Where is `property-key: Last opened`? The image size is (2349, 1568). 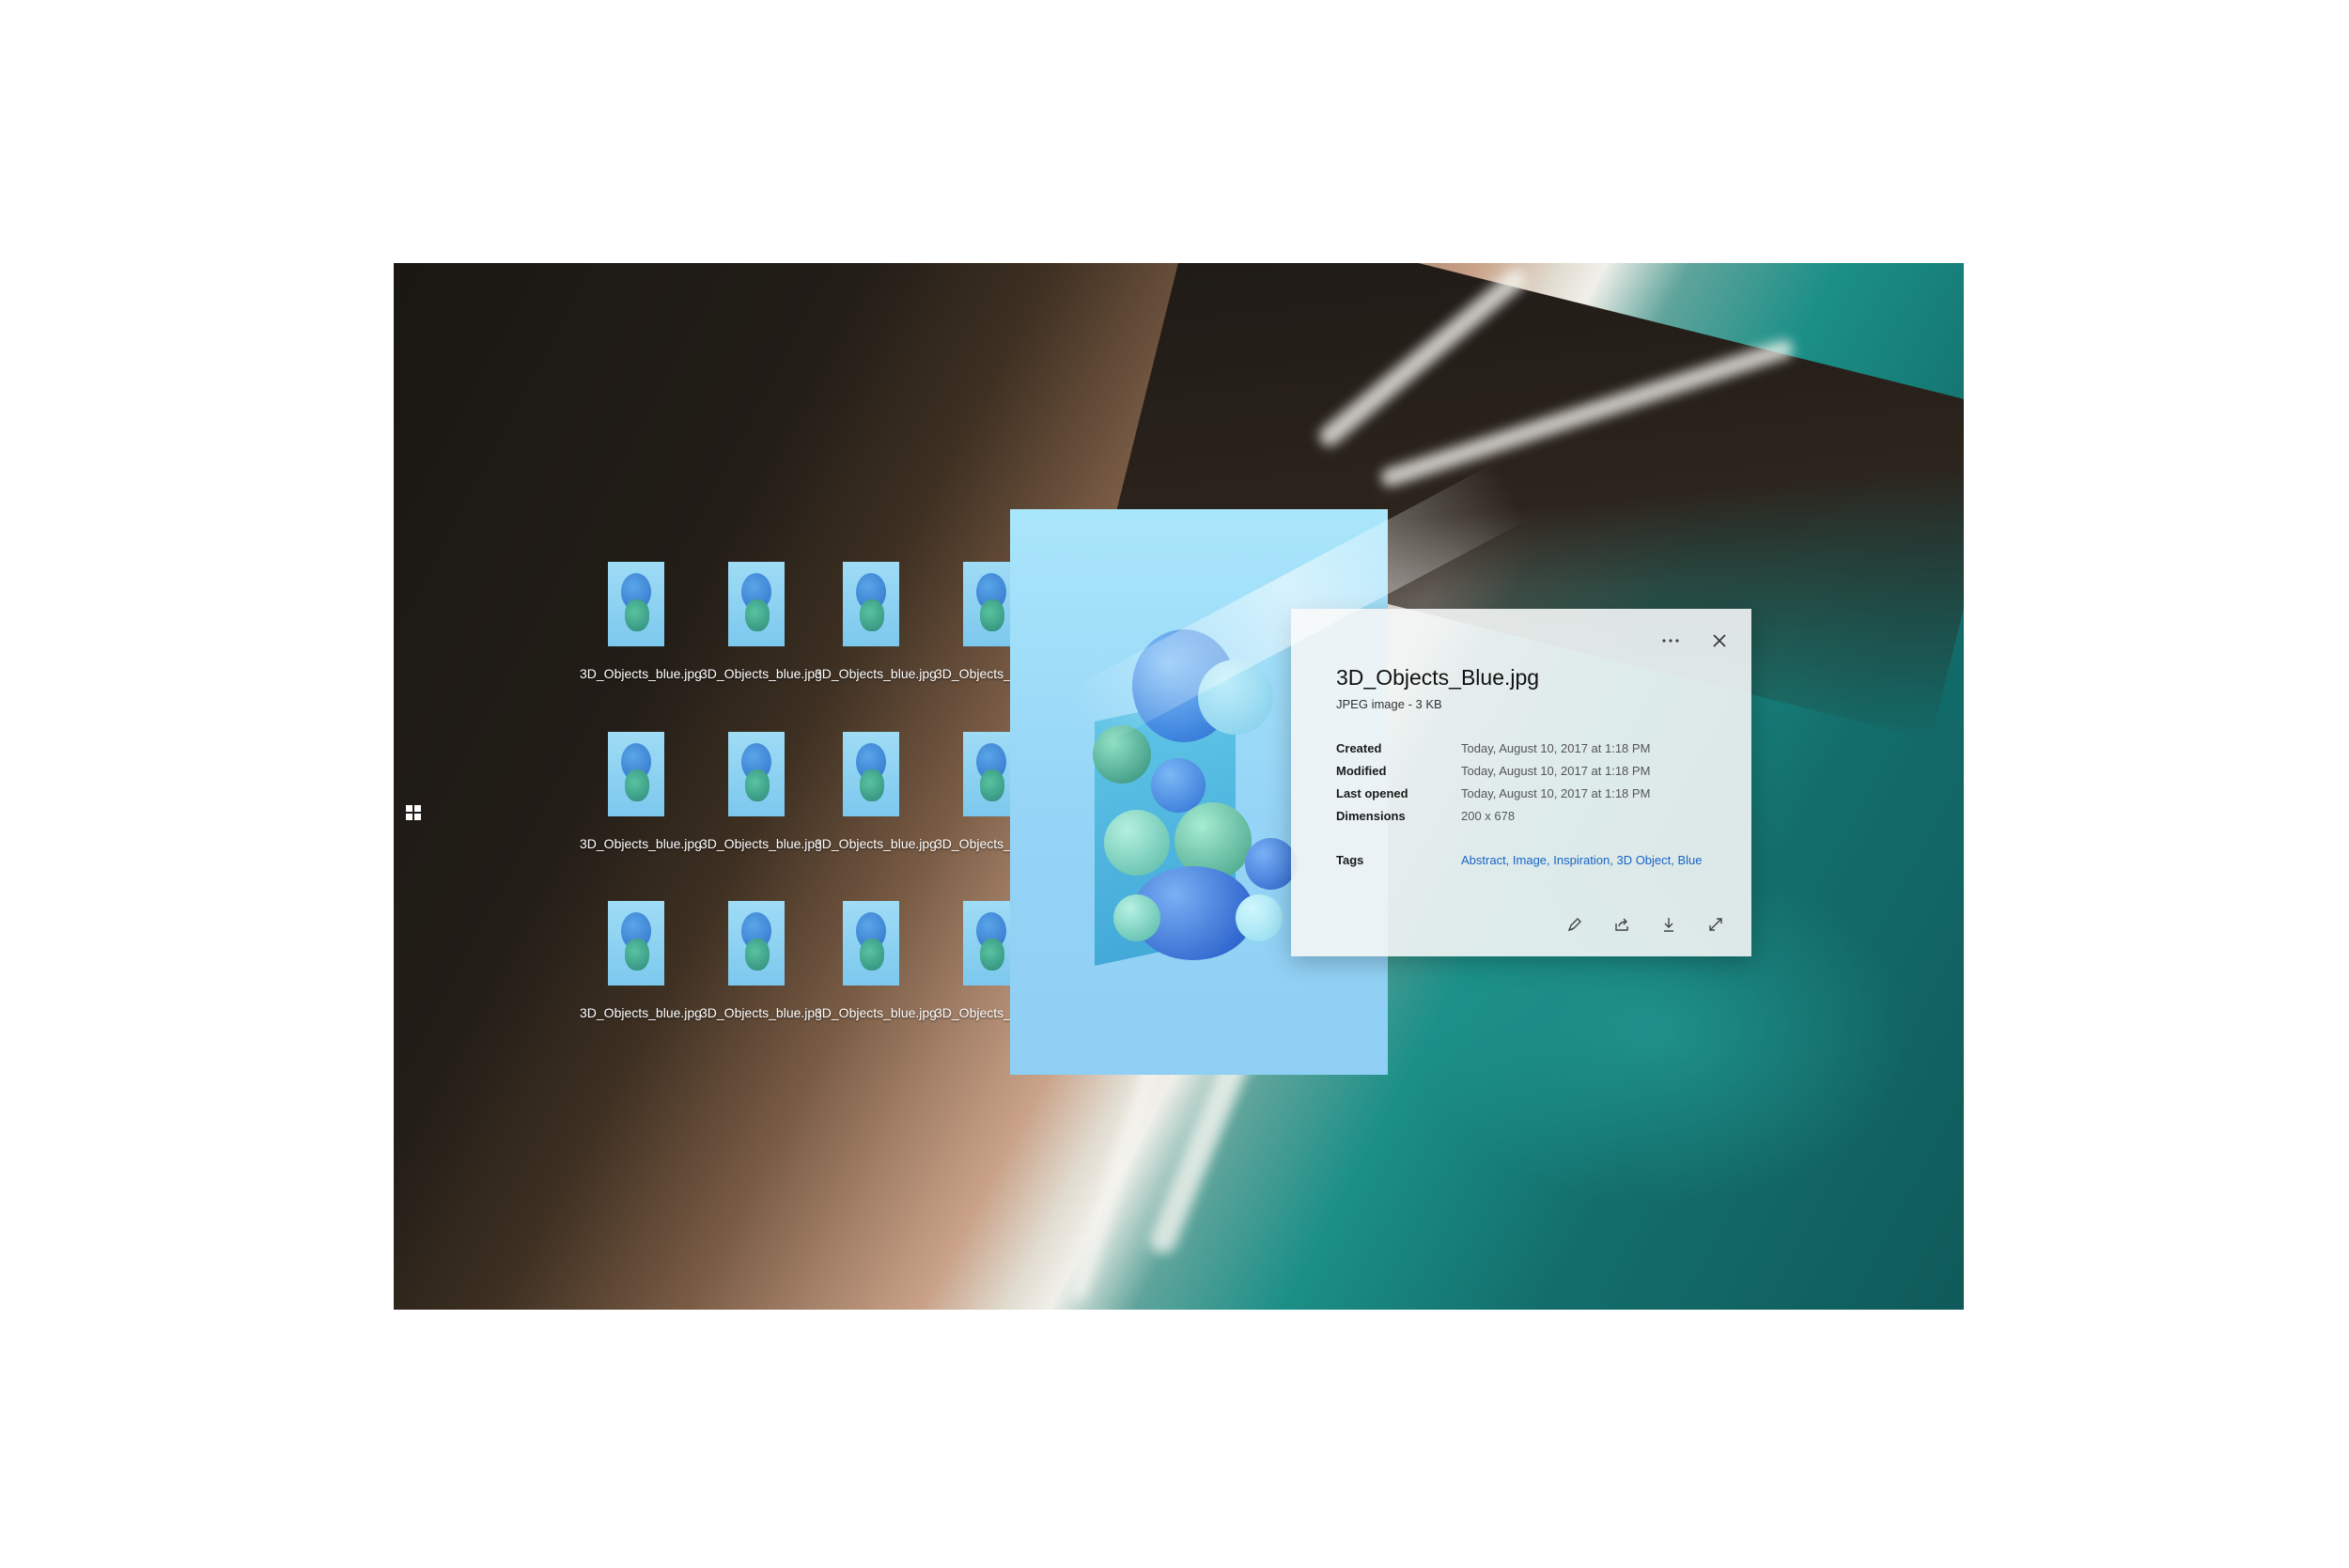
property-key: Last opened is located at coordinates (1372, 793).